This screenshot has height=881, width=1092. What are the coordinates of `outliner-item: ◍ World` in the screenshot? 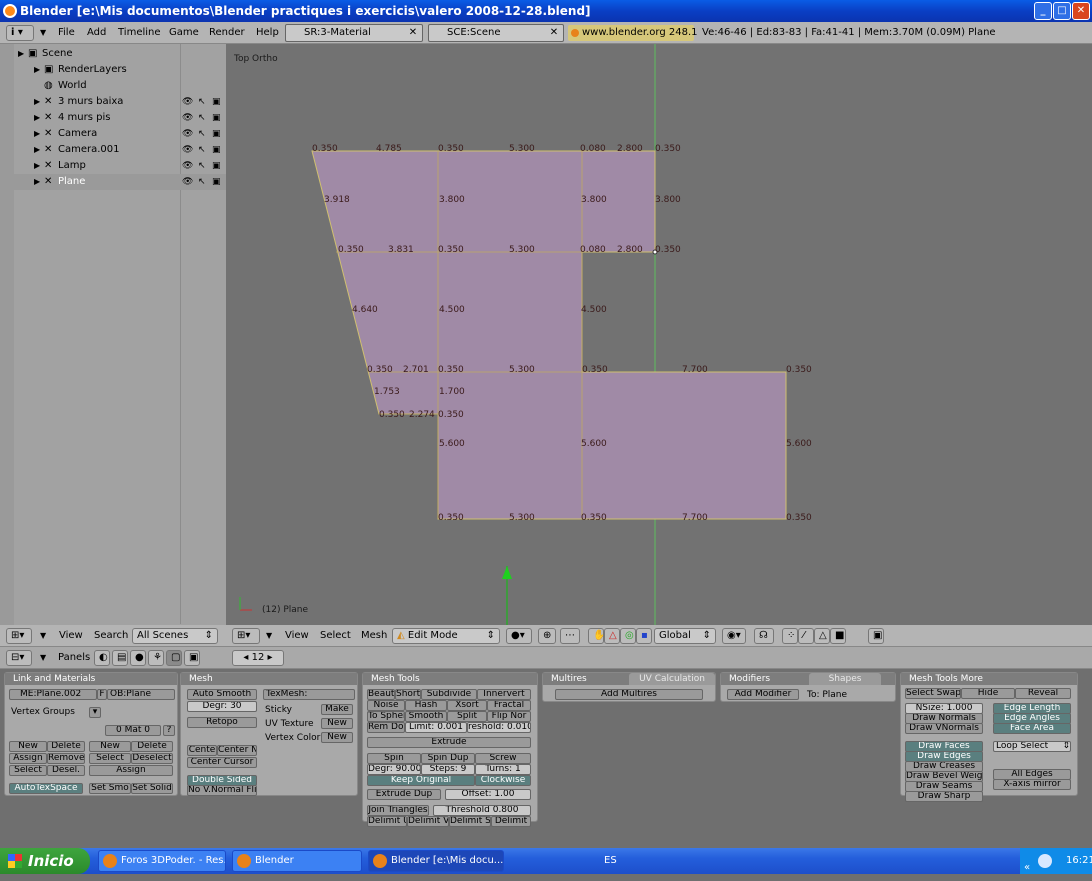 It's located at (113, 86).